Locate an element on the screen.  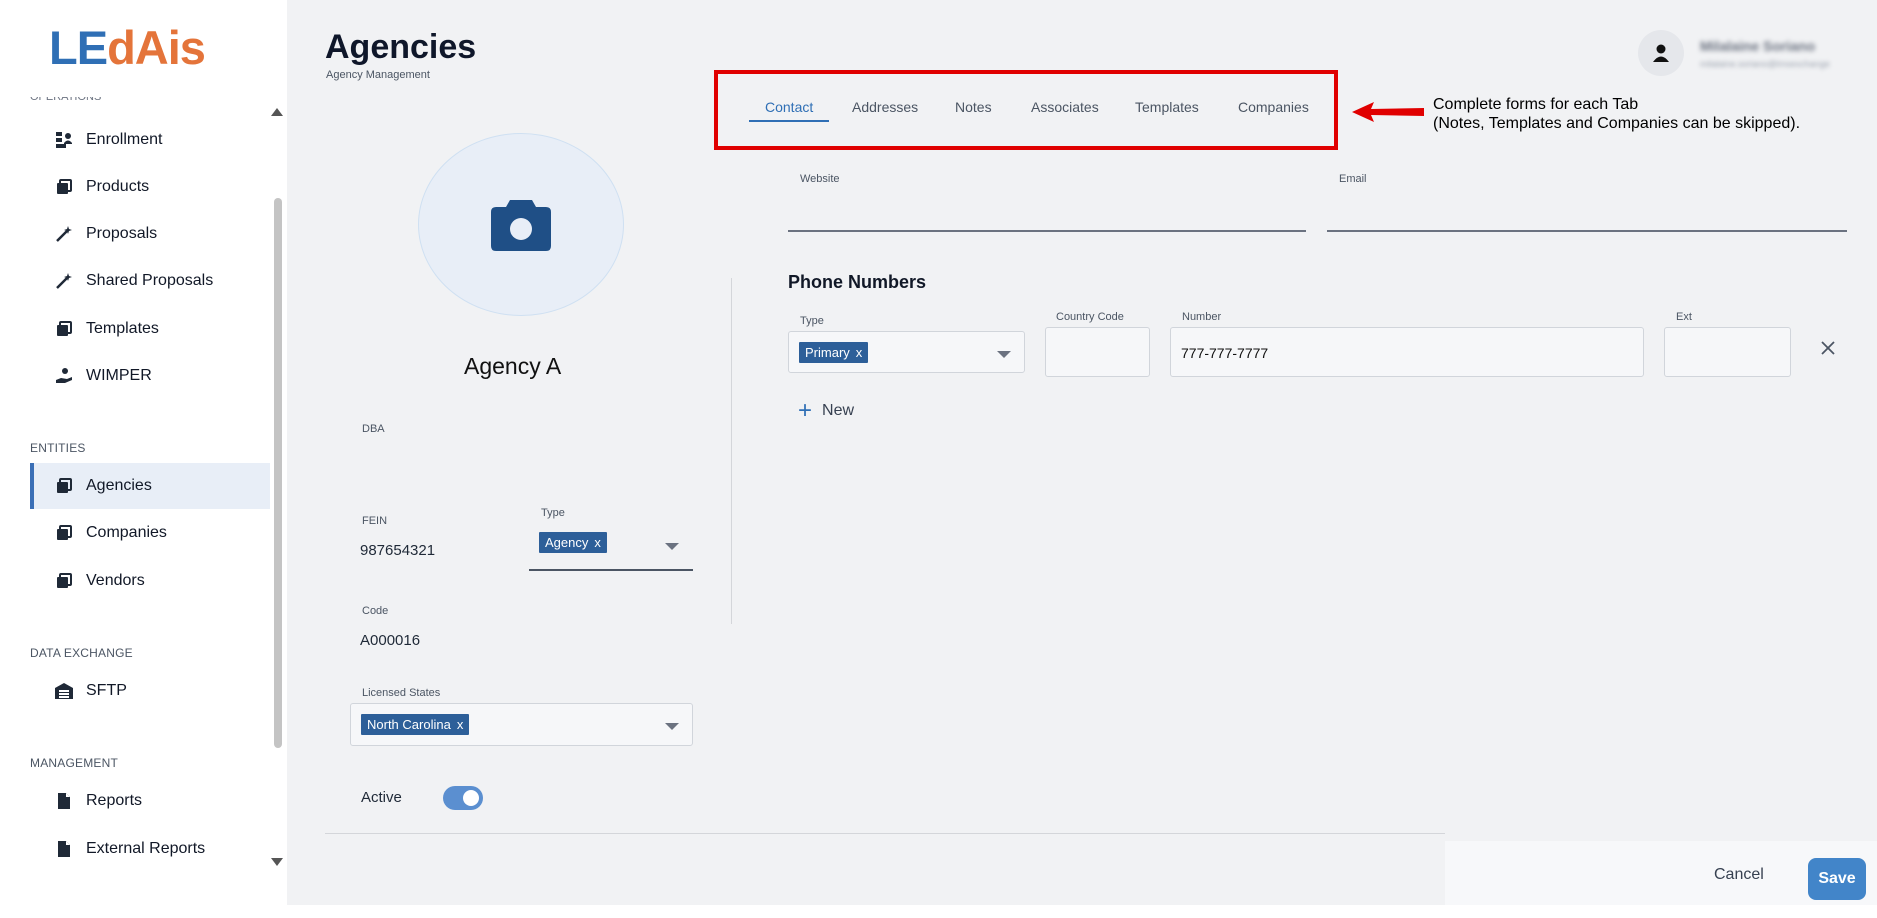
code-label: Code is located at coordinates (375, 611).